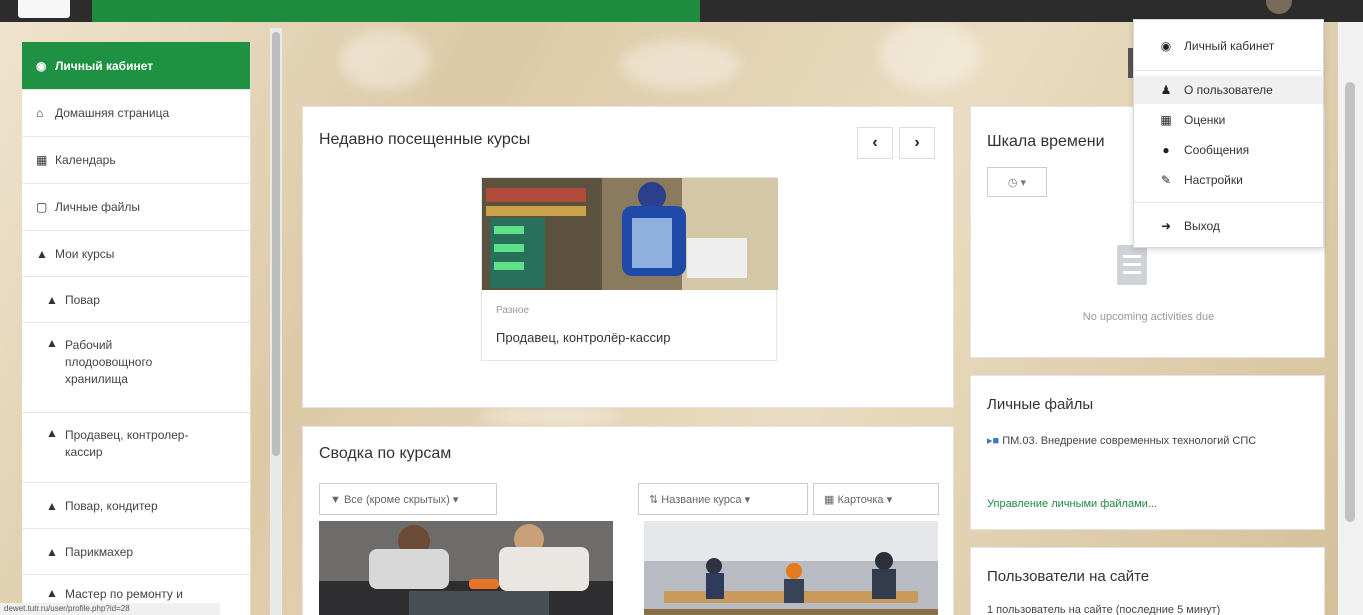  I want to click on chevron-left-icon: ‹, so click(875, 142).